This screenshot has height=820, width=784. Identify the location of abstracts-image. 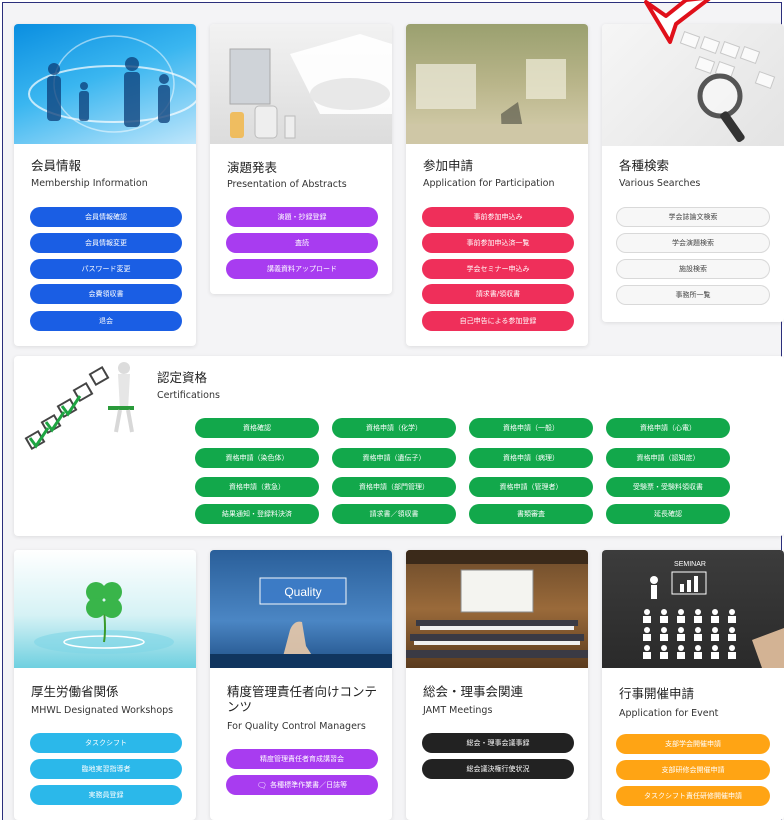
(301, 84).